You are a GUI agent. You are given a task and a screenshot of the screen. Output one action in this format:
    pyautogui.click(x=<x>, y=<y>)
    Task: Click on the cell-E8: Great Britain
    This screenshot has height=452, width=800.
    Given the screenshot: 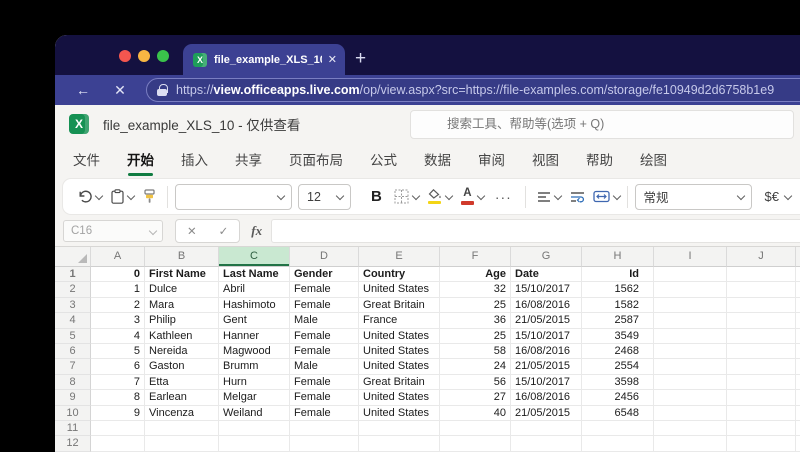 What is the action you would take?
    pyautogui.click(x=399, y=382)
    